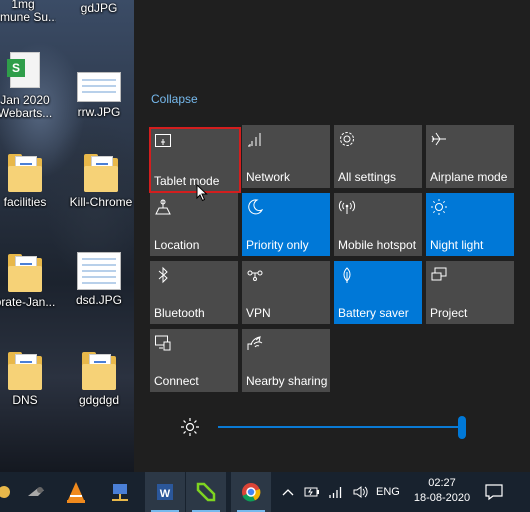 The width and height of the screenshot is (530, 512). Describe the element at coordinates (202, 193) in the screenshot. I see `mouse-pointer-icon` at that location.